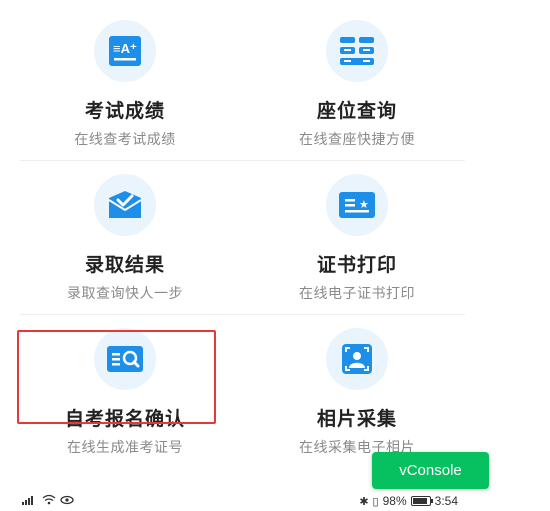 The width and height of the screenshot is (550, 511). I want to click on photo-icon, so click(357, 359).